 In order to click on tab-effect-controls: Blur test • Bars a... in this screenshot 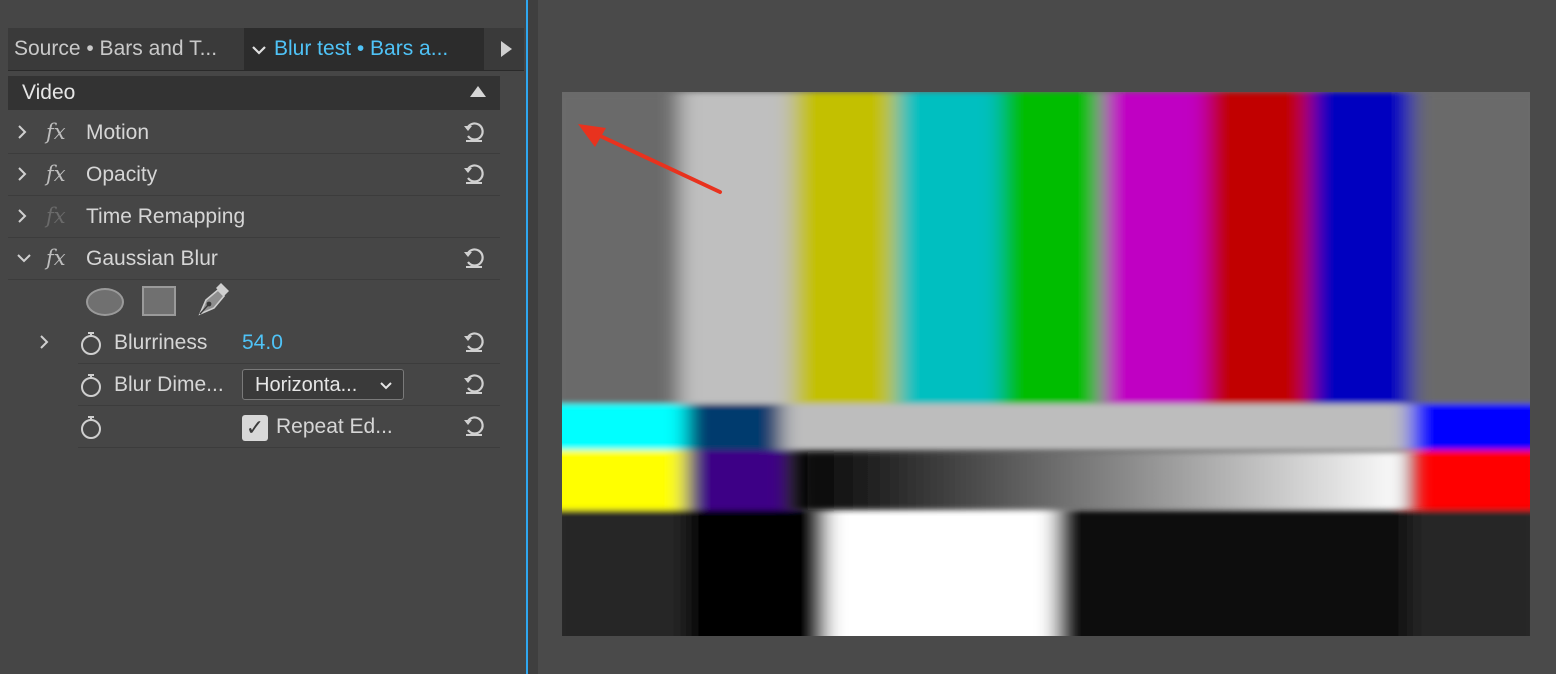, I will do `click(364, 49)`.